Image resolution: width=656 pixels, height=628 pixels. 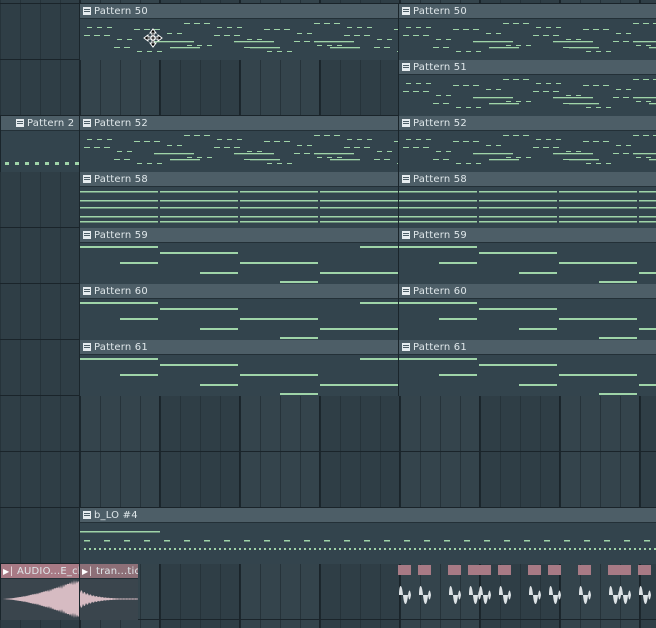 I want to click on audio-clip: ▶│AUDIO...E_ch1, so click(x=40, y=592).